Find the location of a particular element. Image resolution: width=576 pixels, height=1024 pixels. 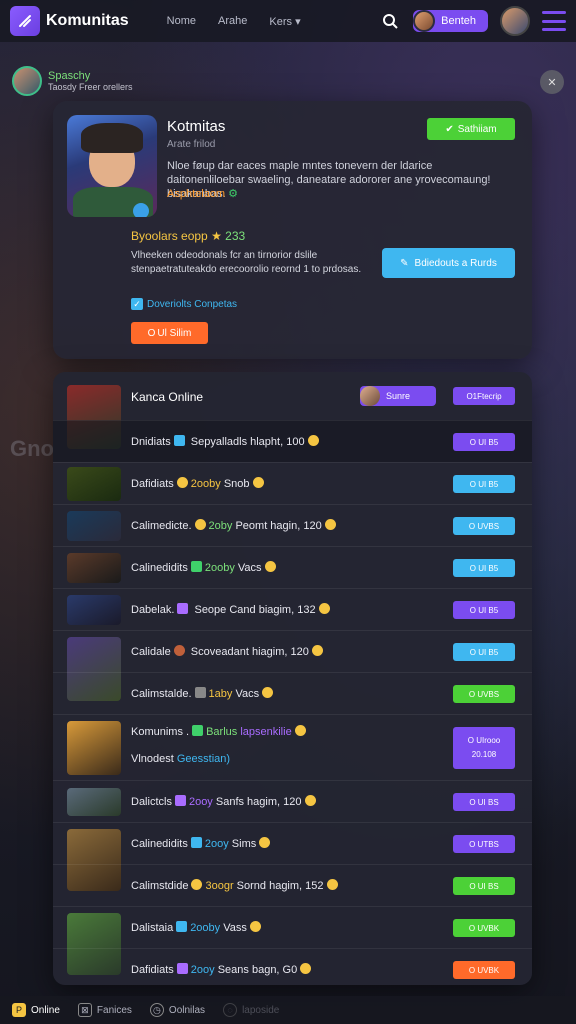

table-row: Calimedicte. 2oby Peomt hagin, 120 O UVBS is located at coordinates (292, 525).